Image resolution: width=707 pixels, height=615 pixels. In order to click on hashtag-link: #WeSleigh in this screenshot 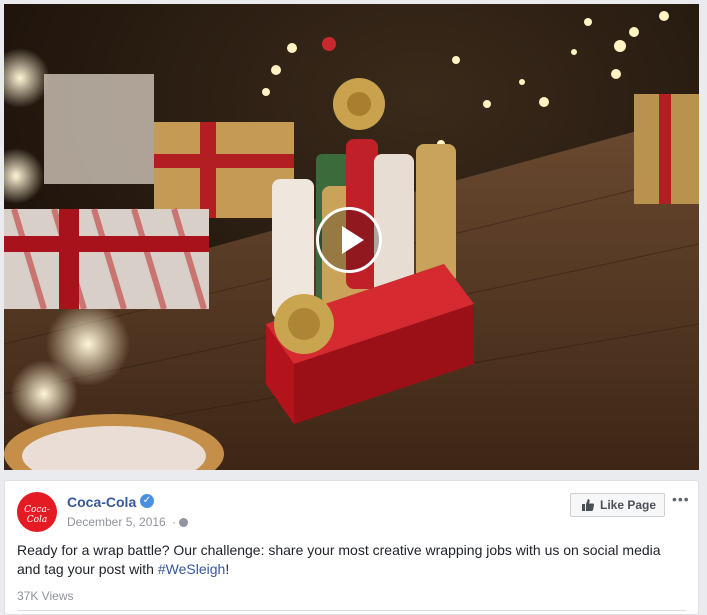, I will do `click(191, 569)`.